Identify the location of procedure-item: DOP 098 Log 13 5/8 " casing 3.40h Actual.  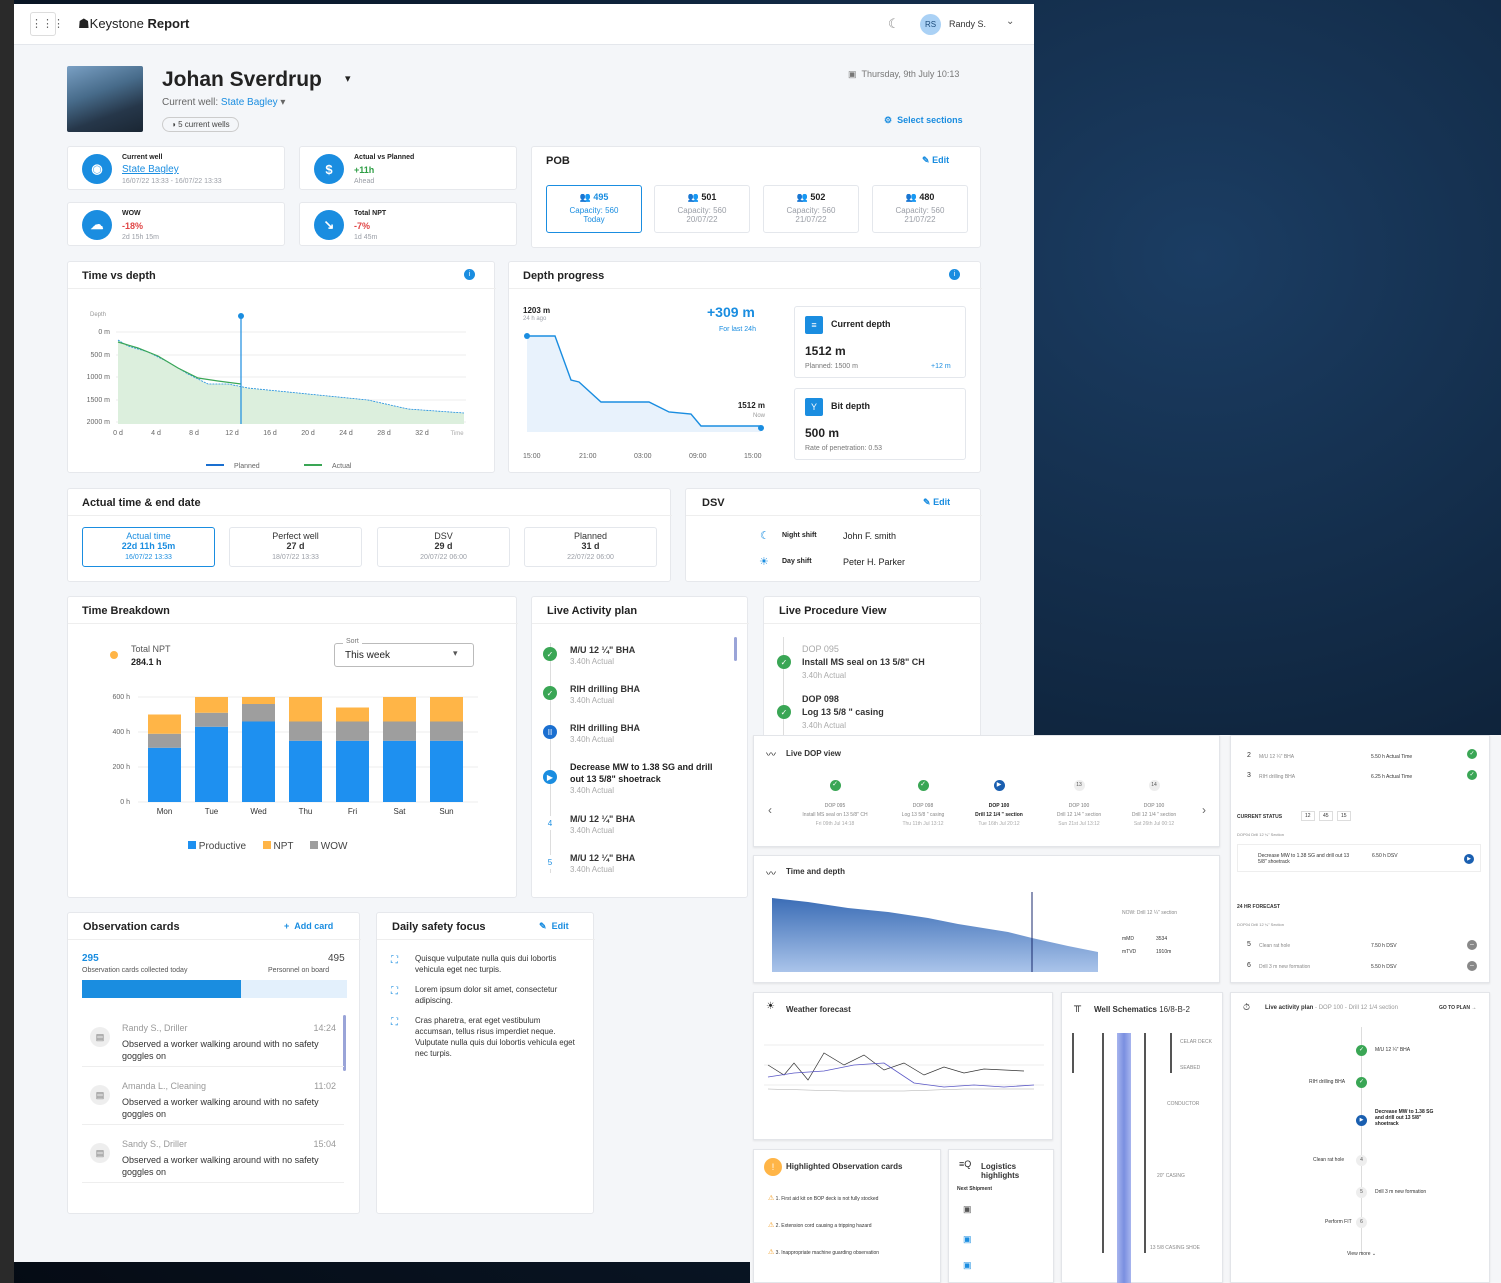
(882, 712).